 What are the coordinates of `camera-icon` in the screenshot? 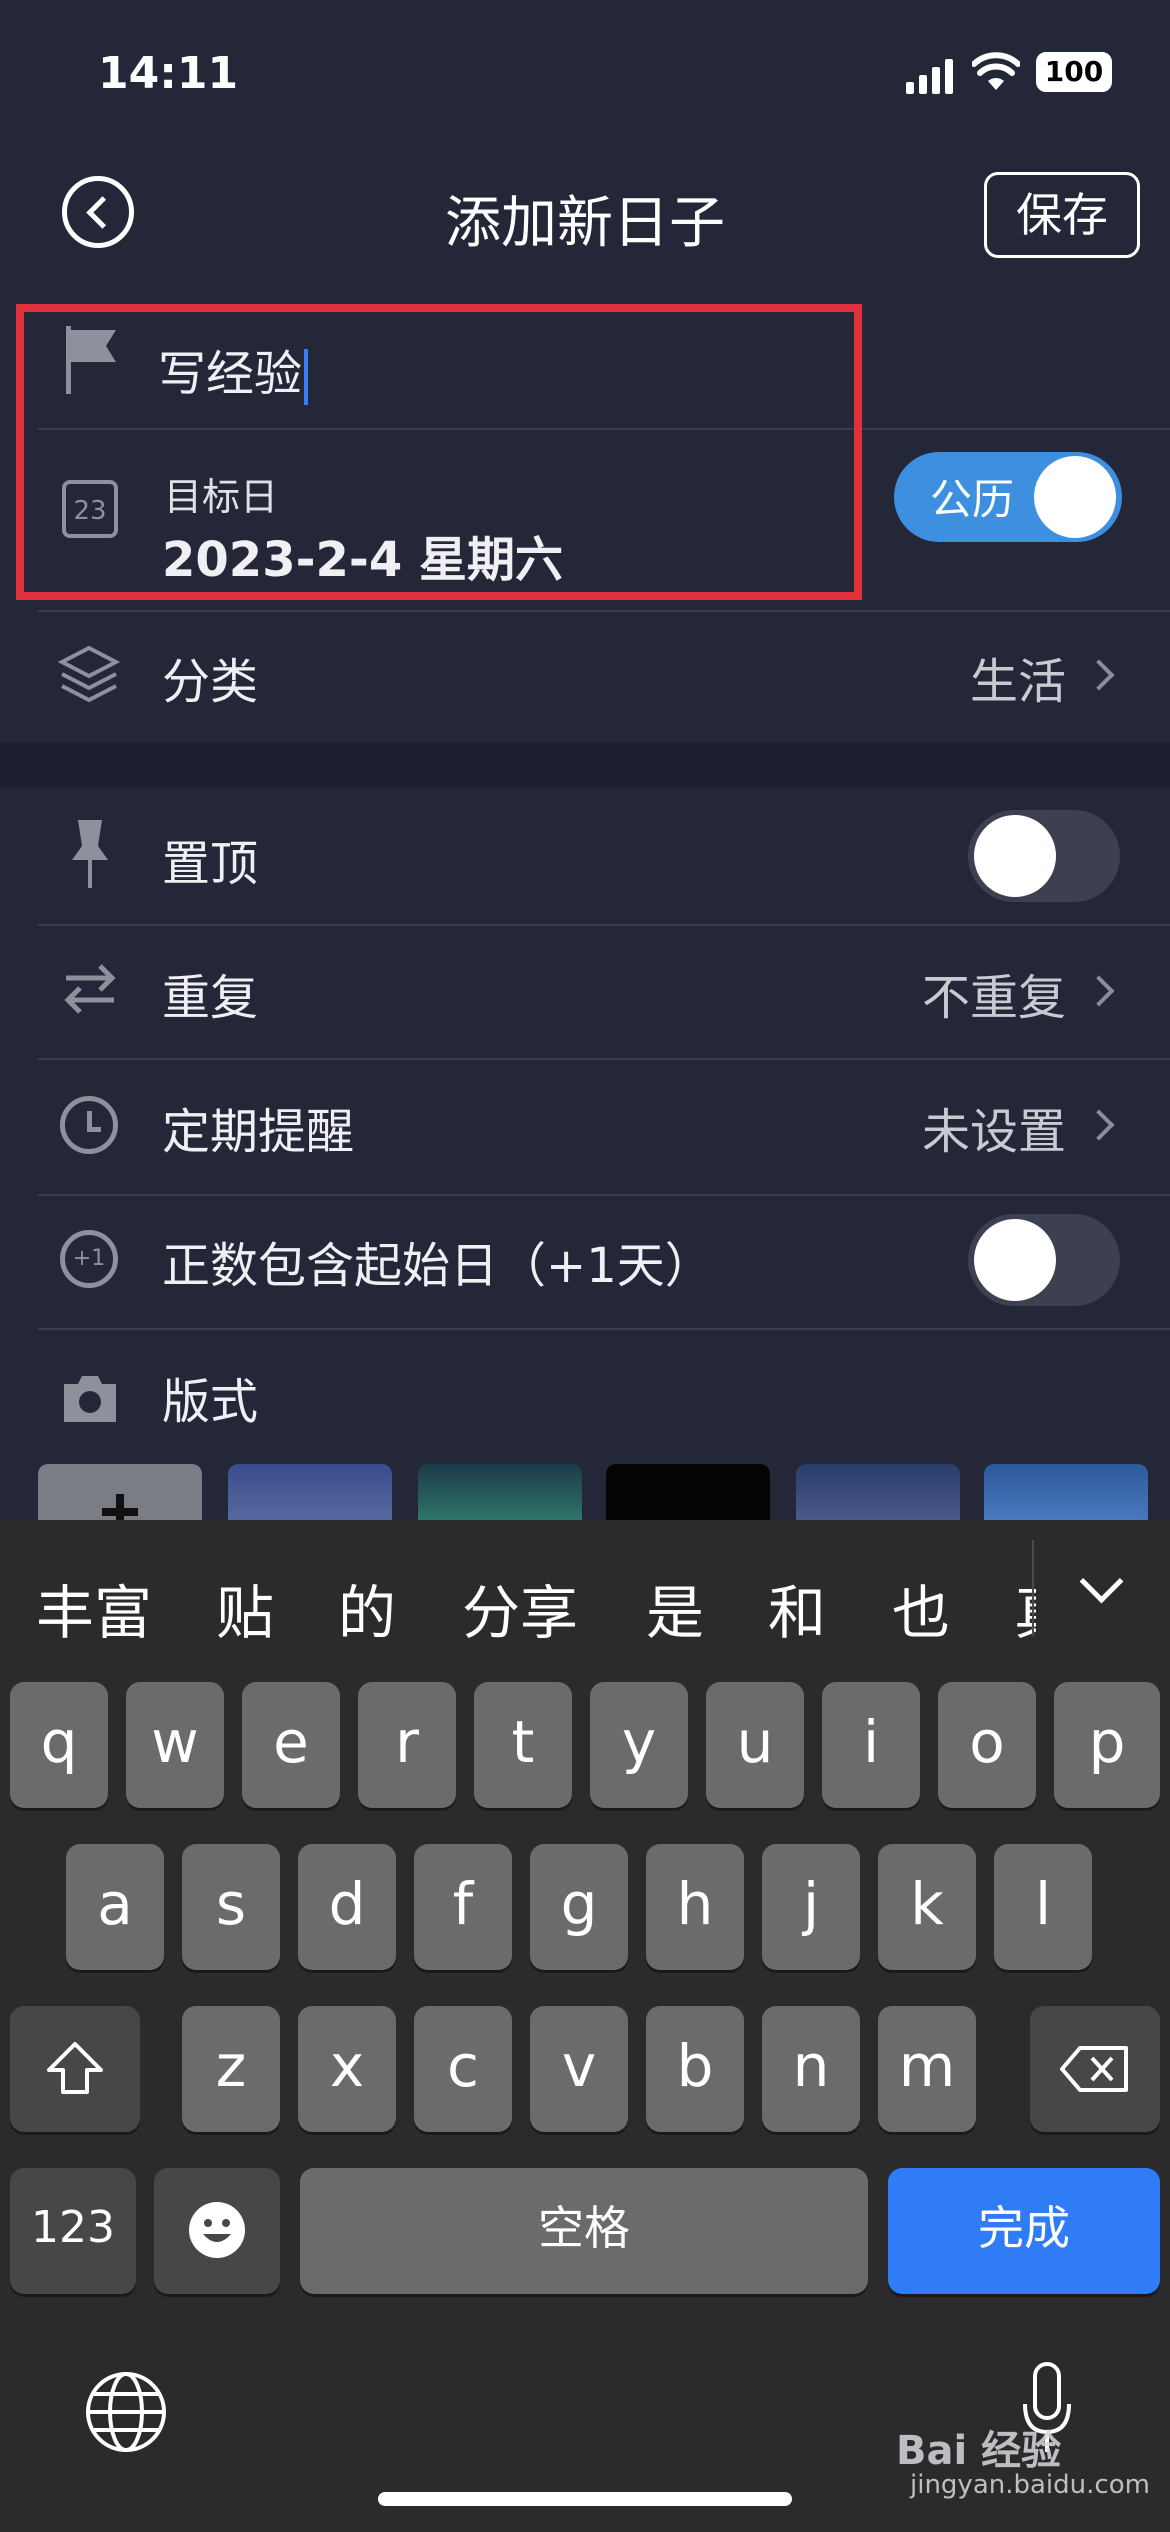 It's located at (90, 1398).